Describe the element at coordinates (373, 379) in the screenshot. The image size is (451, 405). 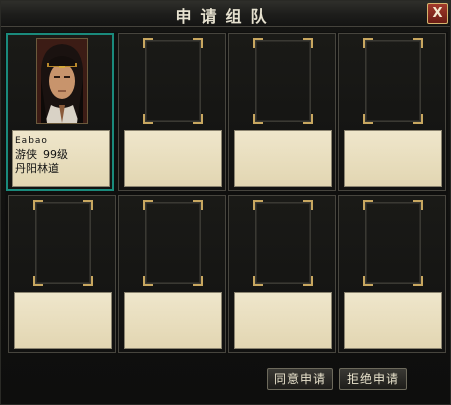
I see `reject-request-button: 拒绝申请` at that location.